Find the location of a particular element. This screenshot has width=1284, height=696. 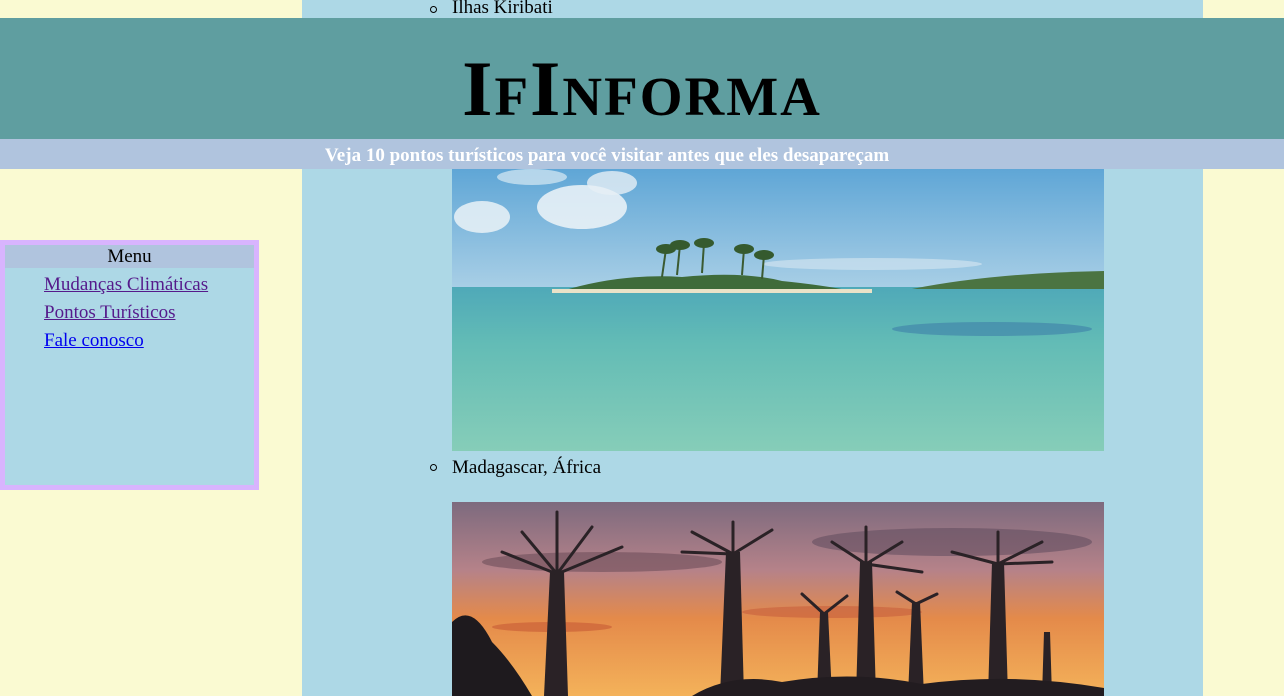

destination-label-madagascar: Madagascar, África is located at coordinates (527, 467).